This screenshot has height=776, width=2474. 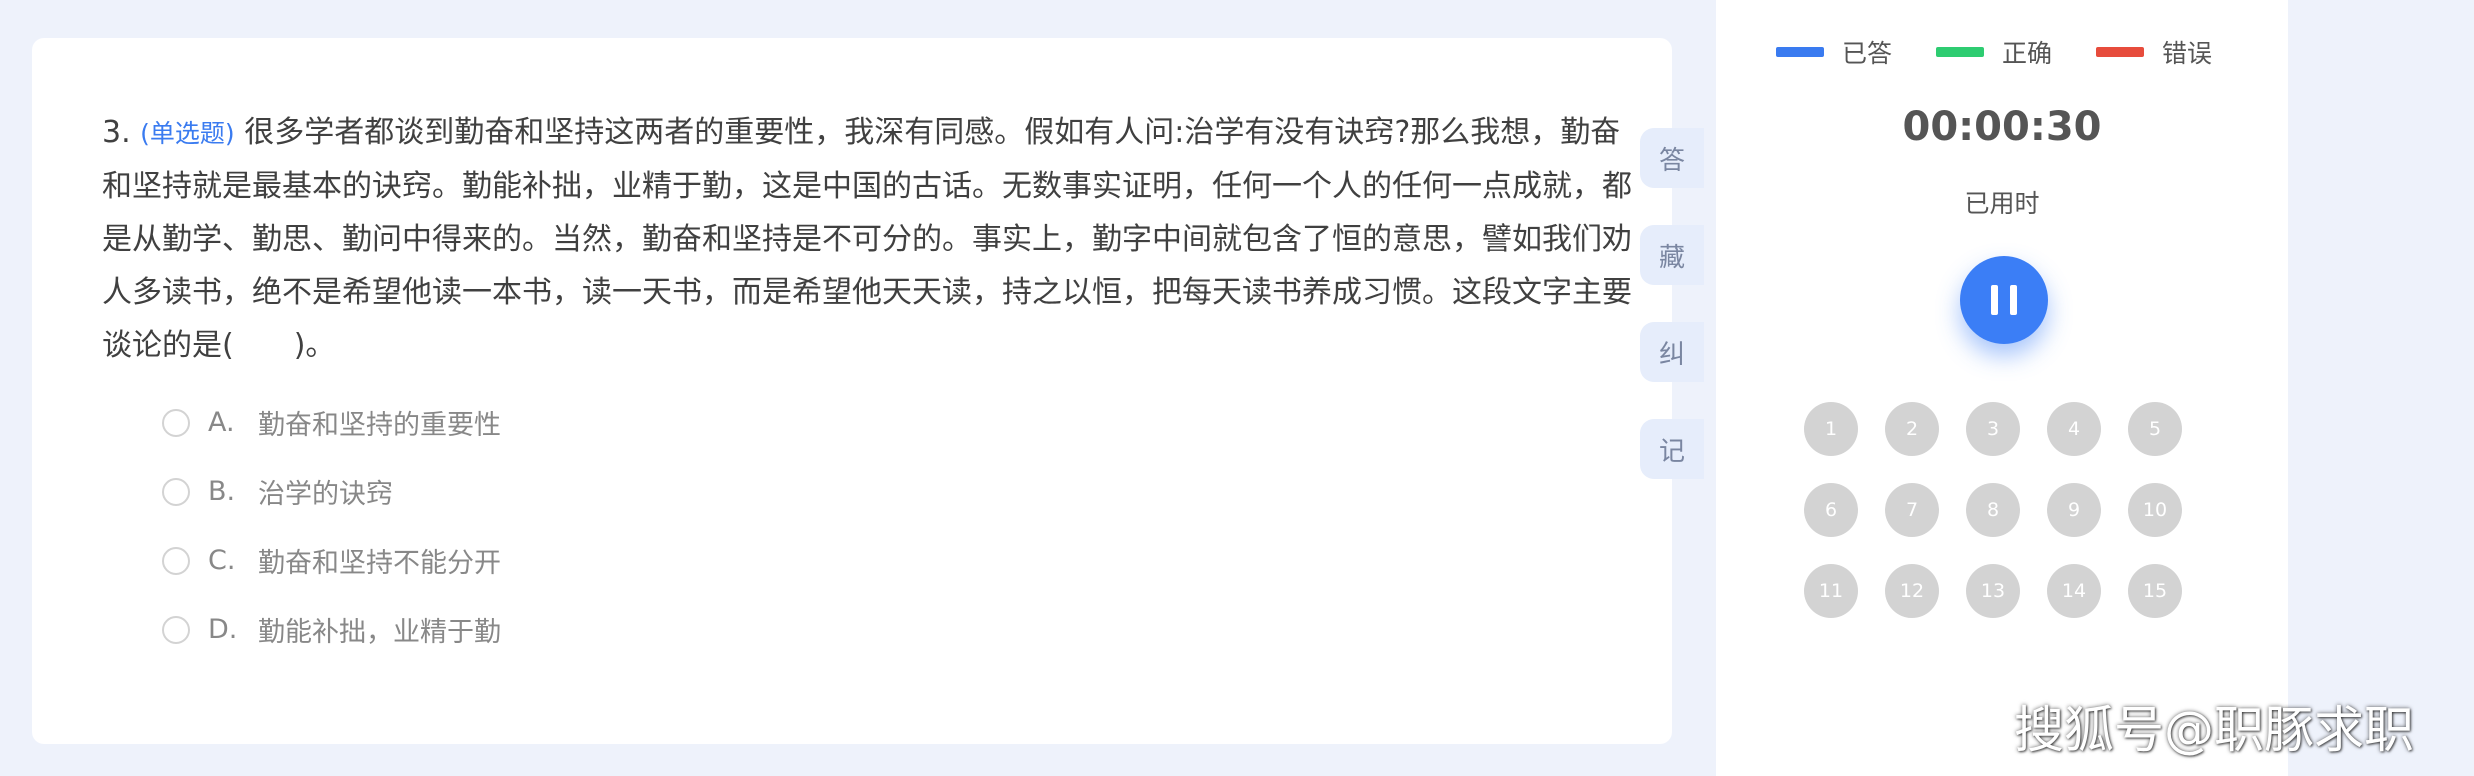 What do you see at coordinates (1993, 591) in the screenshot?
I see `question-number-button: 13` at bounding box center [1993, 591].